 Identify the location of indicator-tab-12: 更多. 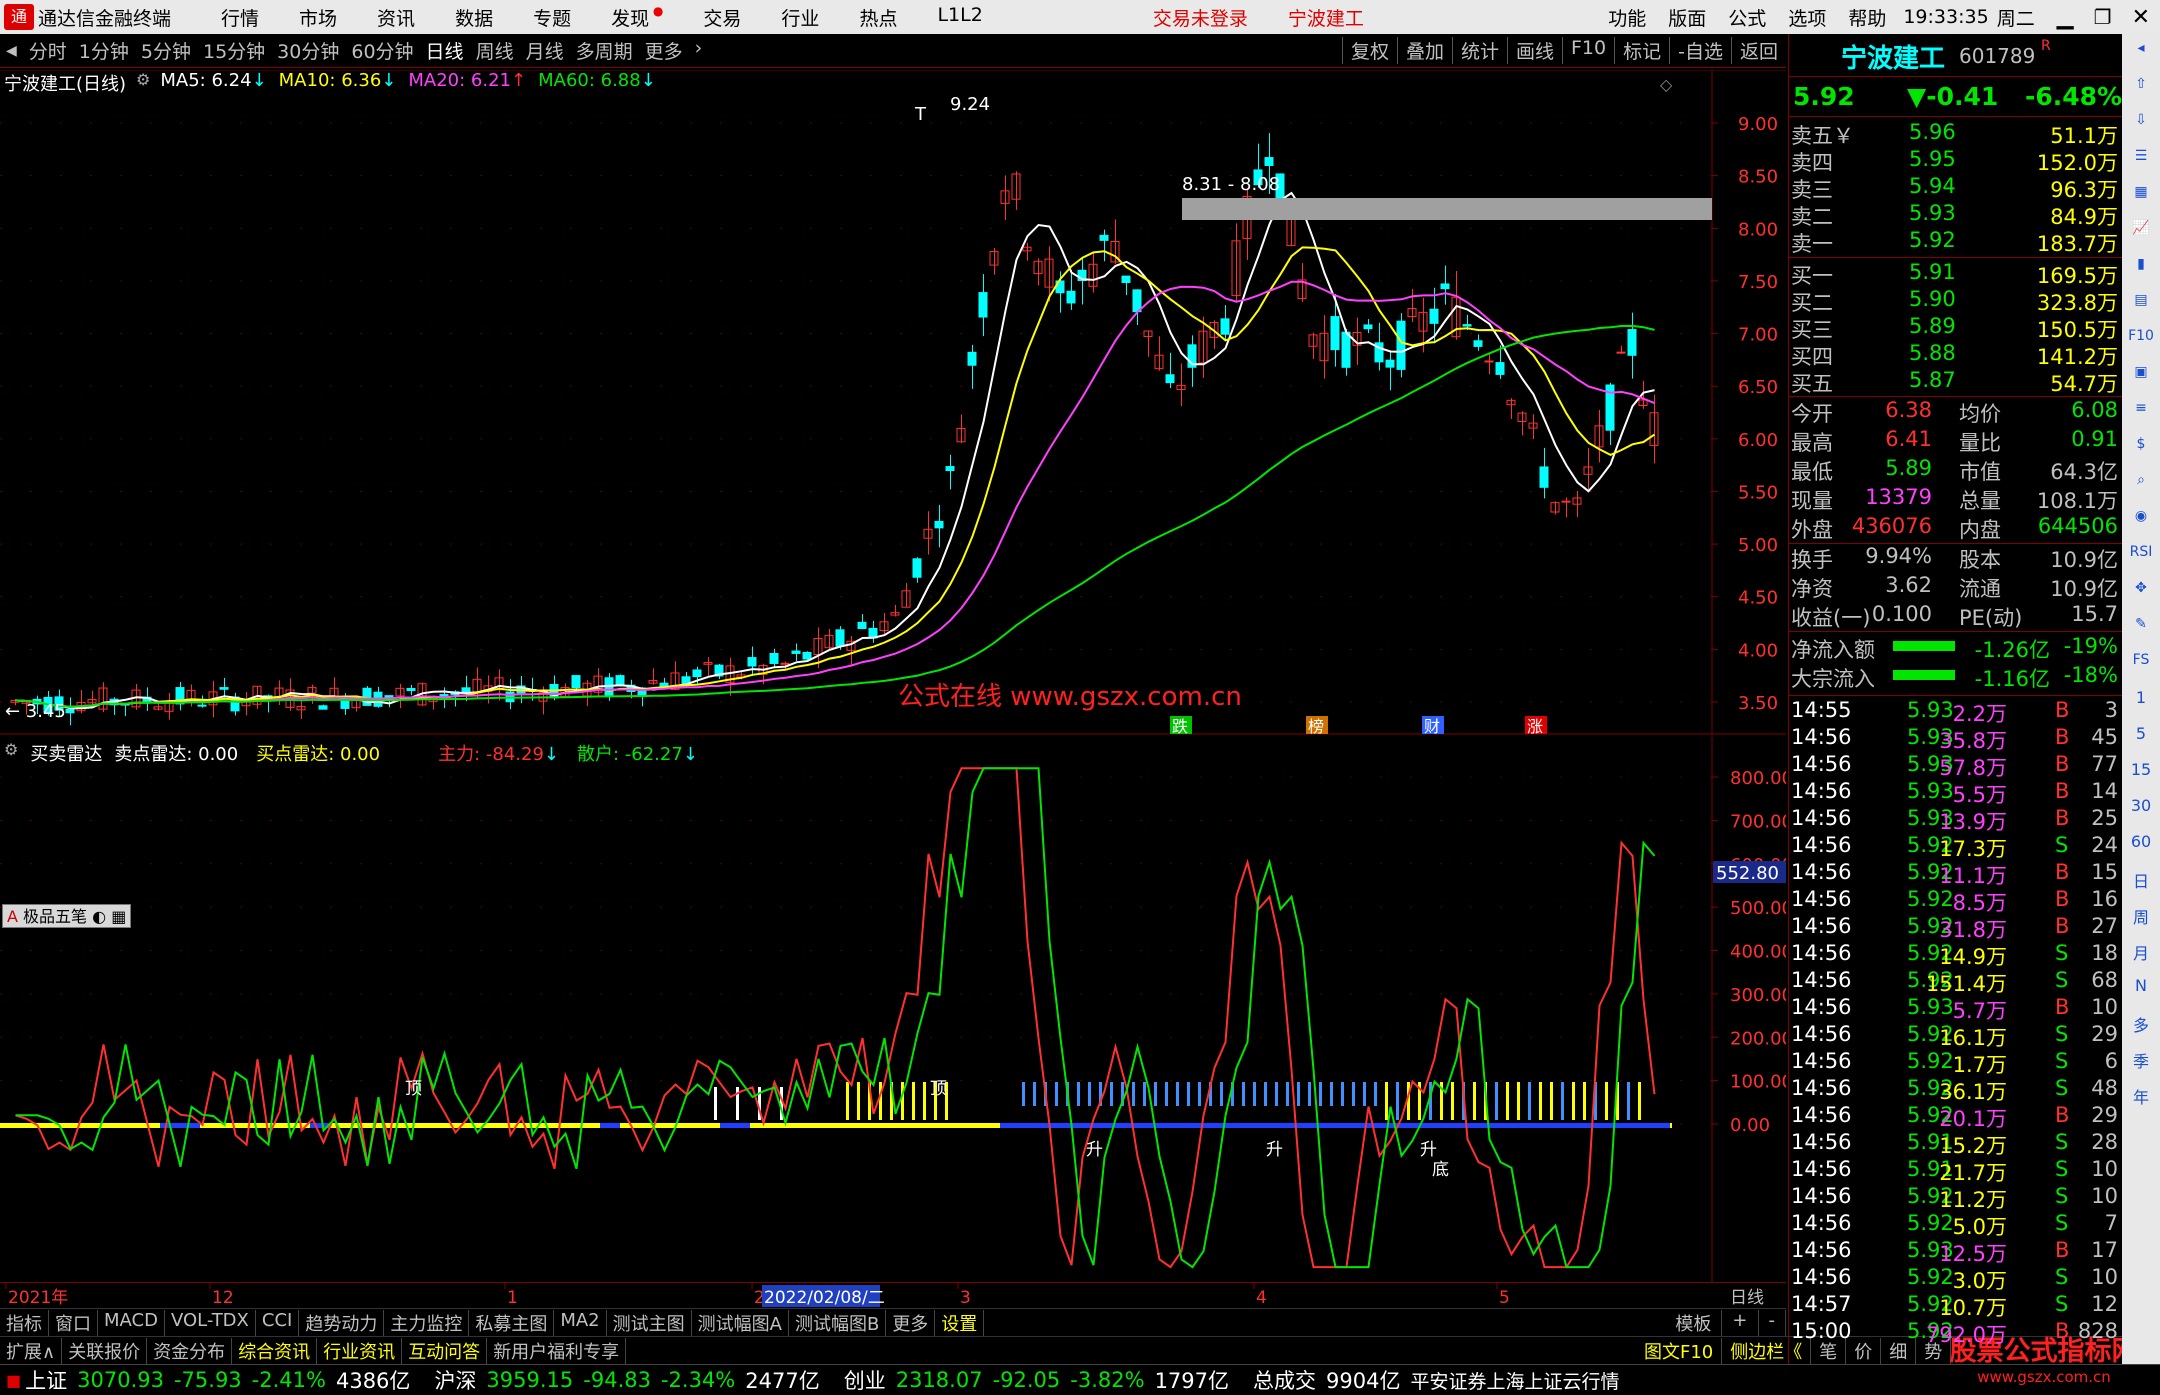
(911, 1322).